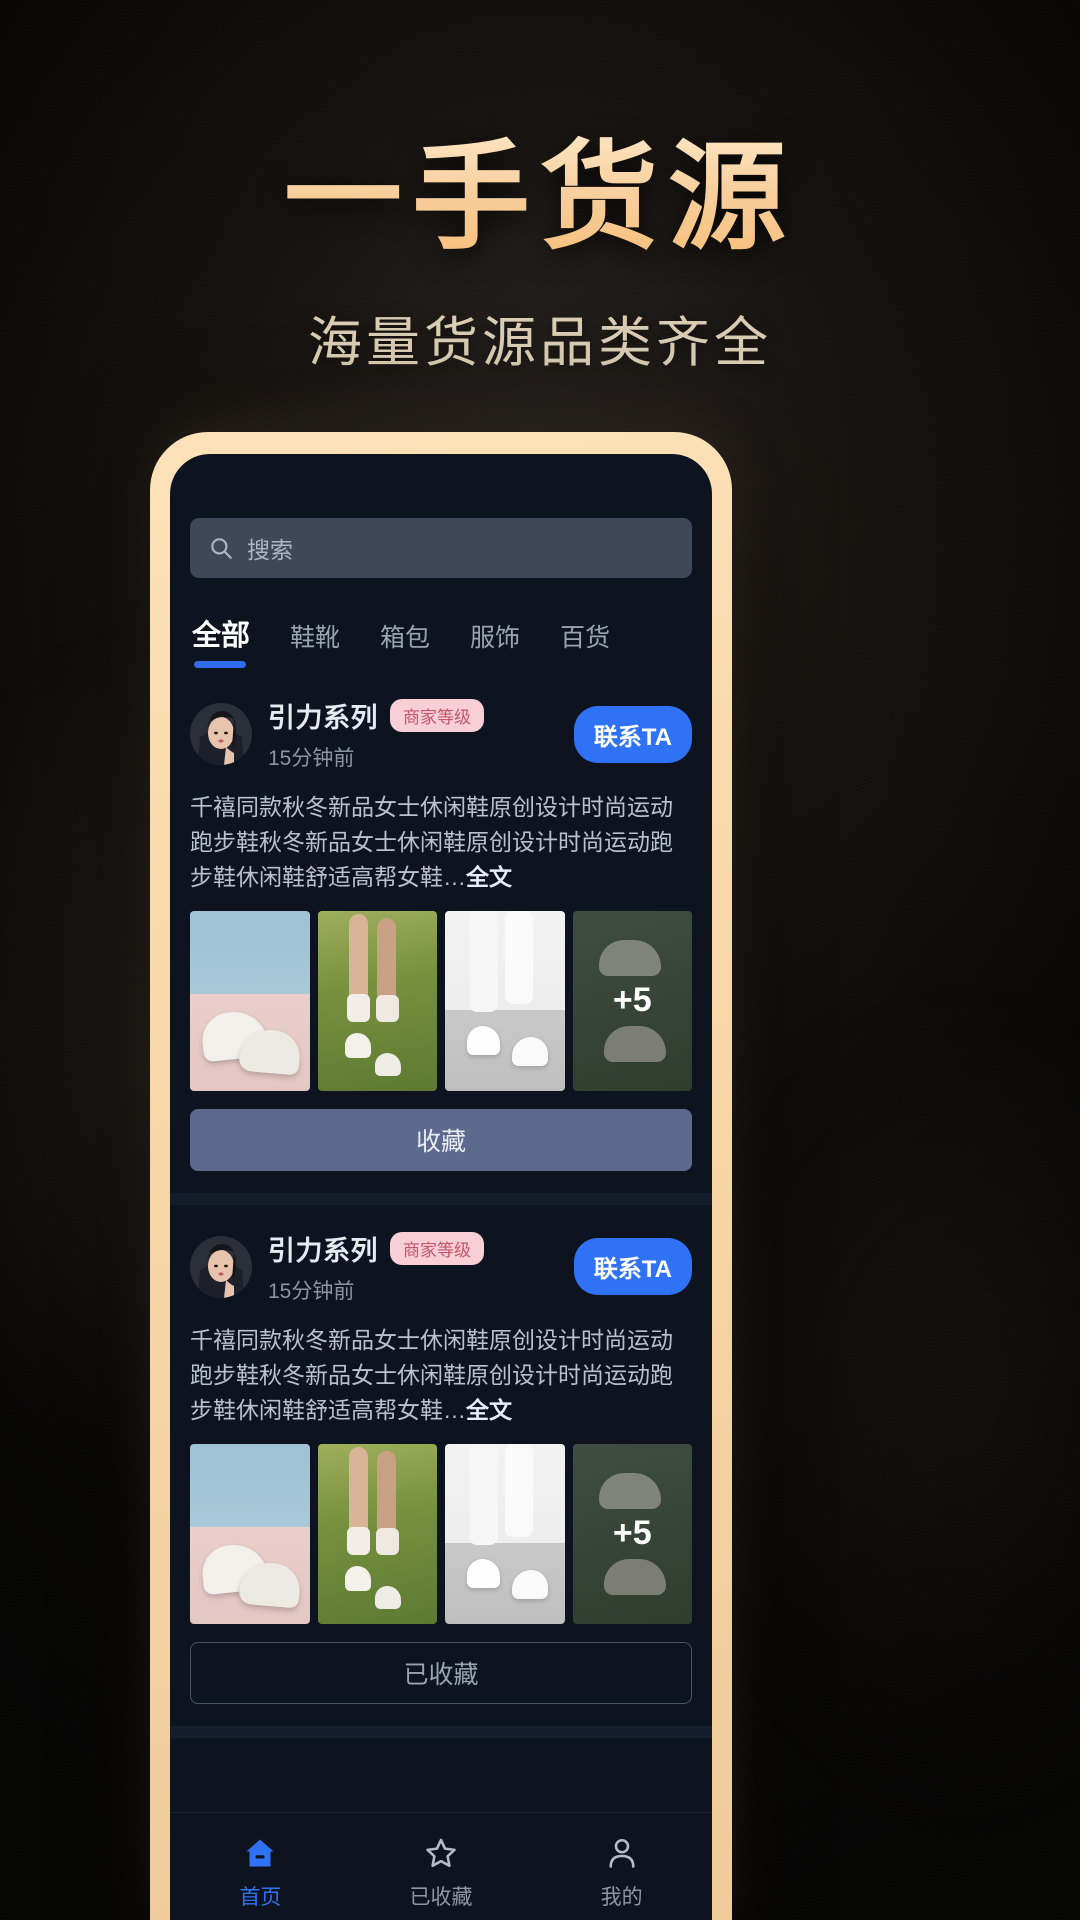 This screenshot has height=1920, width=1080. I want to click on home-icon, so click(260, 1852).